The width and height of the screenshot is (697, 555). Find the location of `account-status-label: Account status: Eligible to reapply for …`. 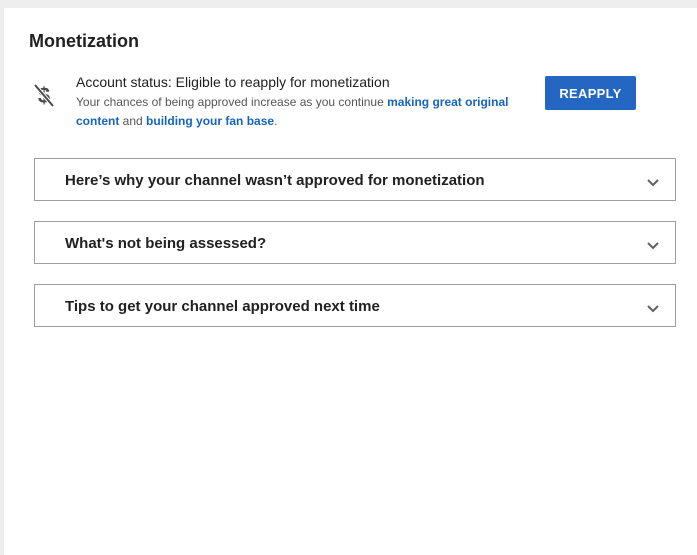

account-status-label: Account status: Eligible to reapply for … is located at coordinates (233, 82).